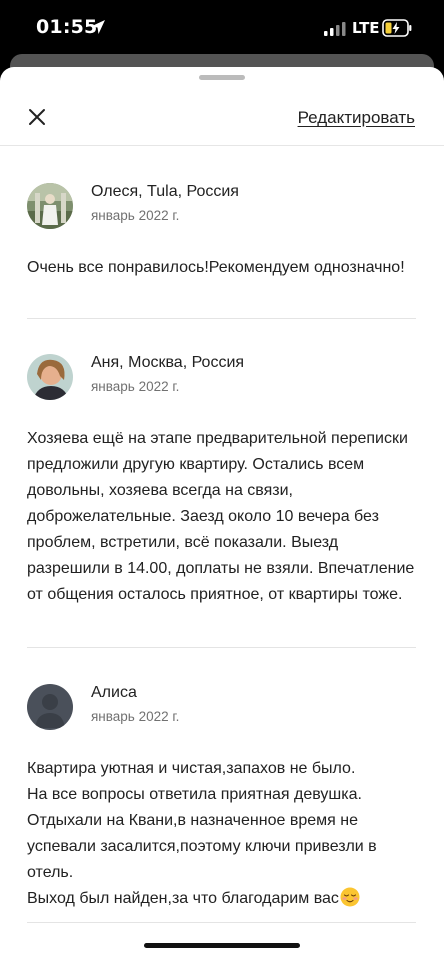 The height and width of the screenshot is (960, 444). I want to click on review-author: Олеся, Tula, Россия, so click(165, 191).